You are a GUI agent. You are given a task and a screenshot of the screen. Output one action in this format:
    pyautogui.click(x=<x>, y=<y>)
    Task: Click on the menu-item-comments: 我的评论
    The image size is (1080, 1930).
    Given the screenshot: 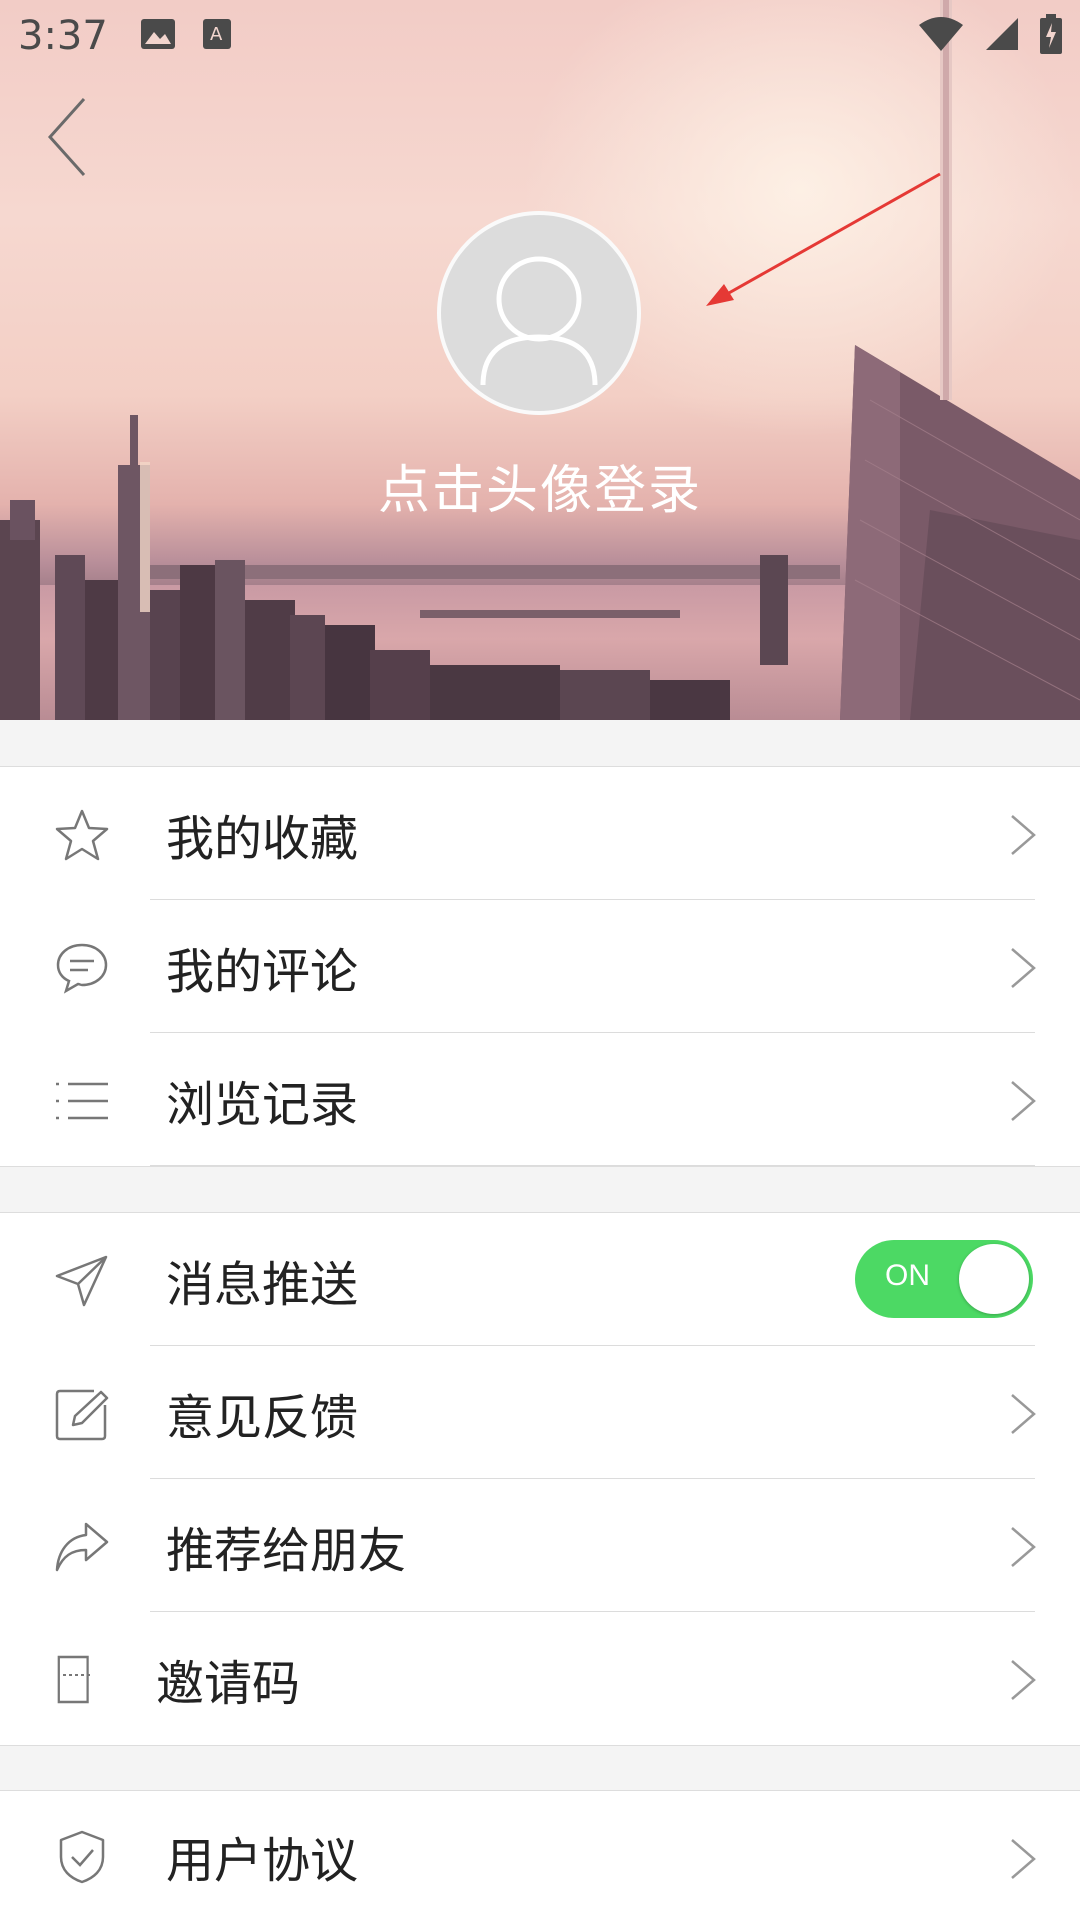 What is the action you would take?
    pyautogui.click(x=540, y=966)
    